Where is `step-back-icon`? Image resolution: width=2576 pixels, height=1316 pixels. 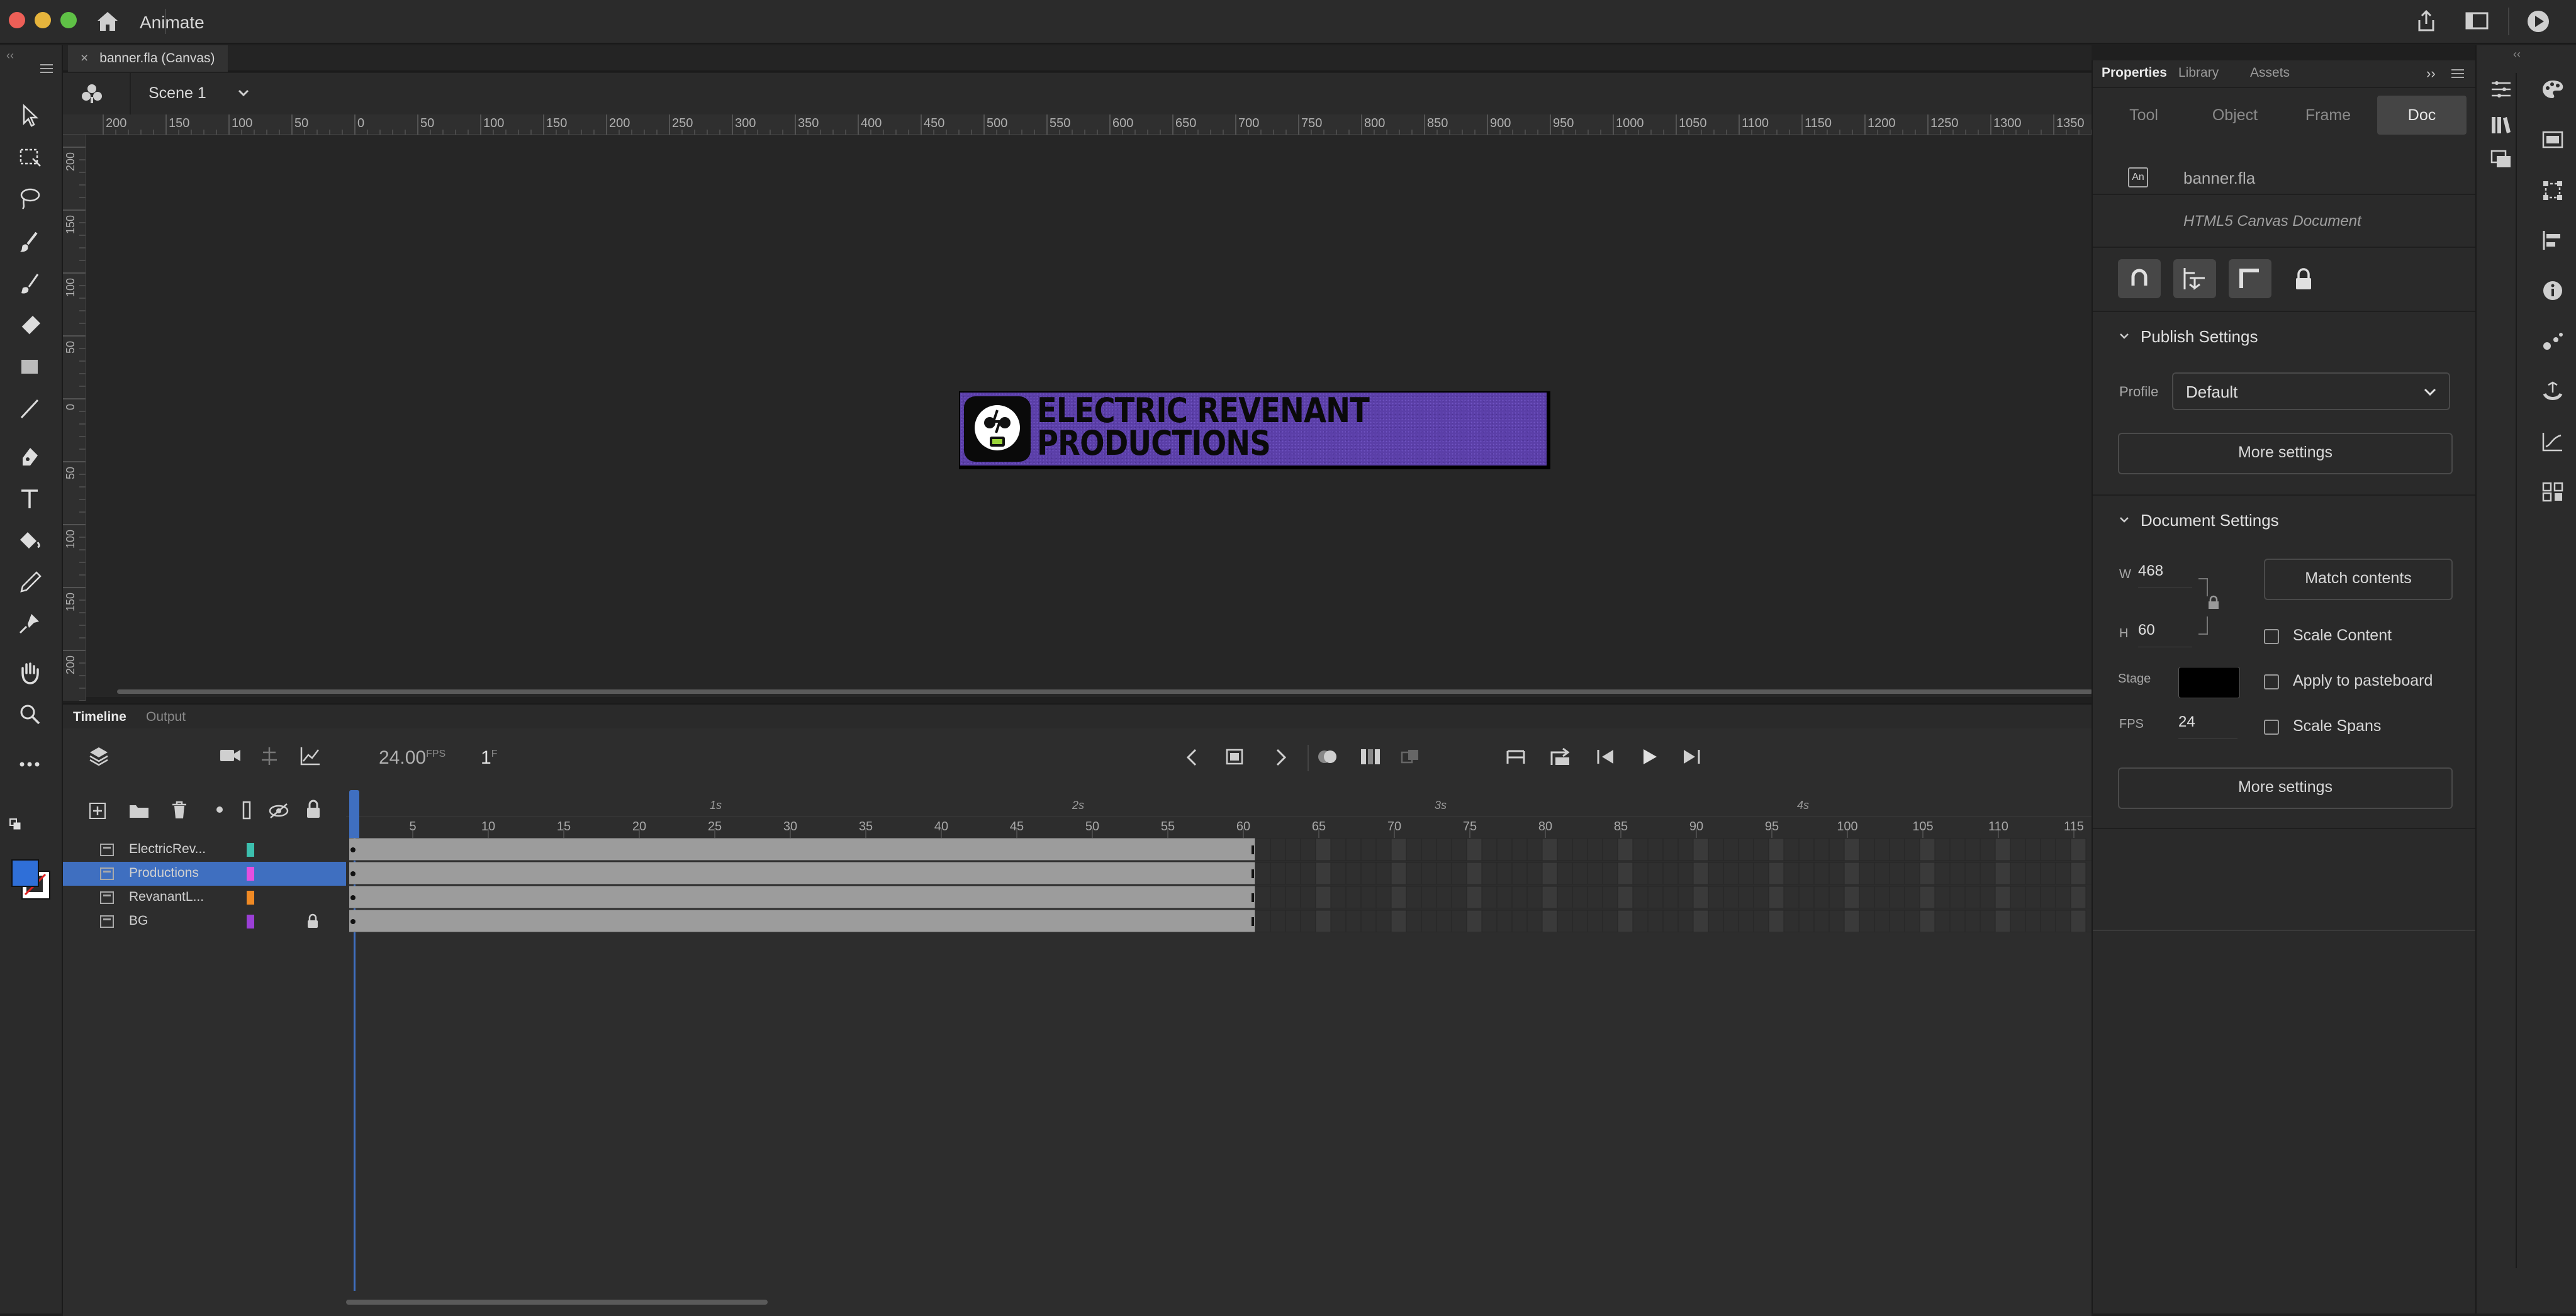 step-back-icon is located at coordinates (1606, 756).